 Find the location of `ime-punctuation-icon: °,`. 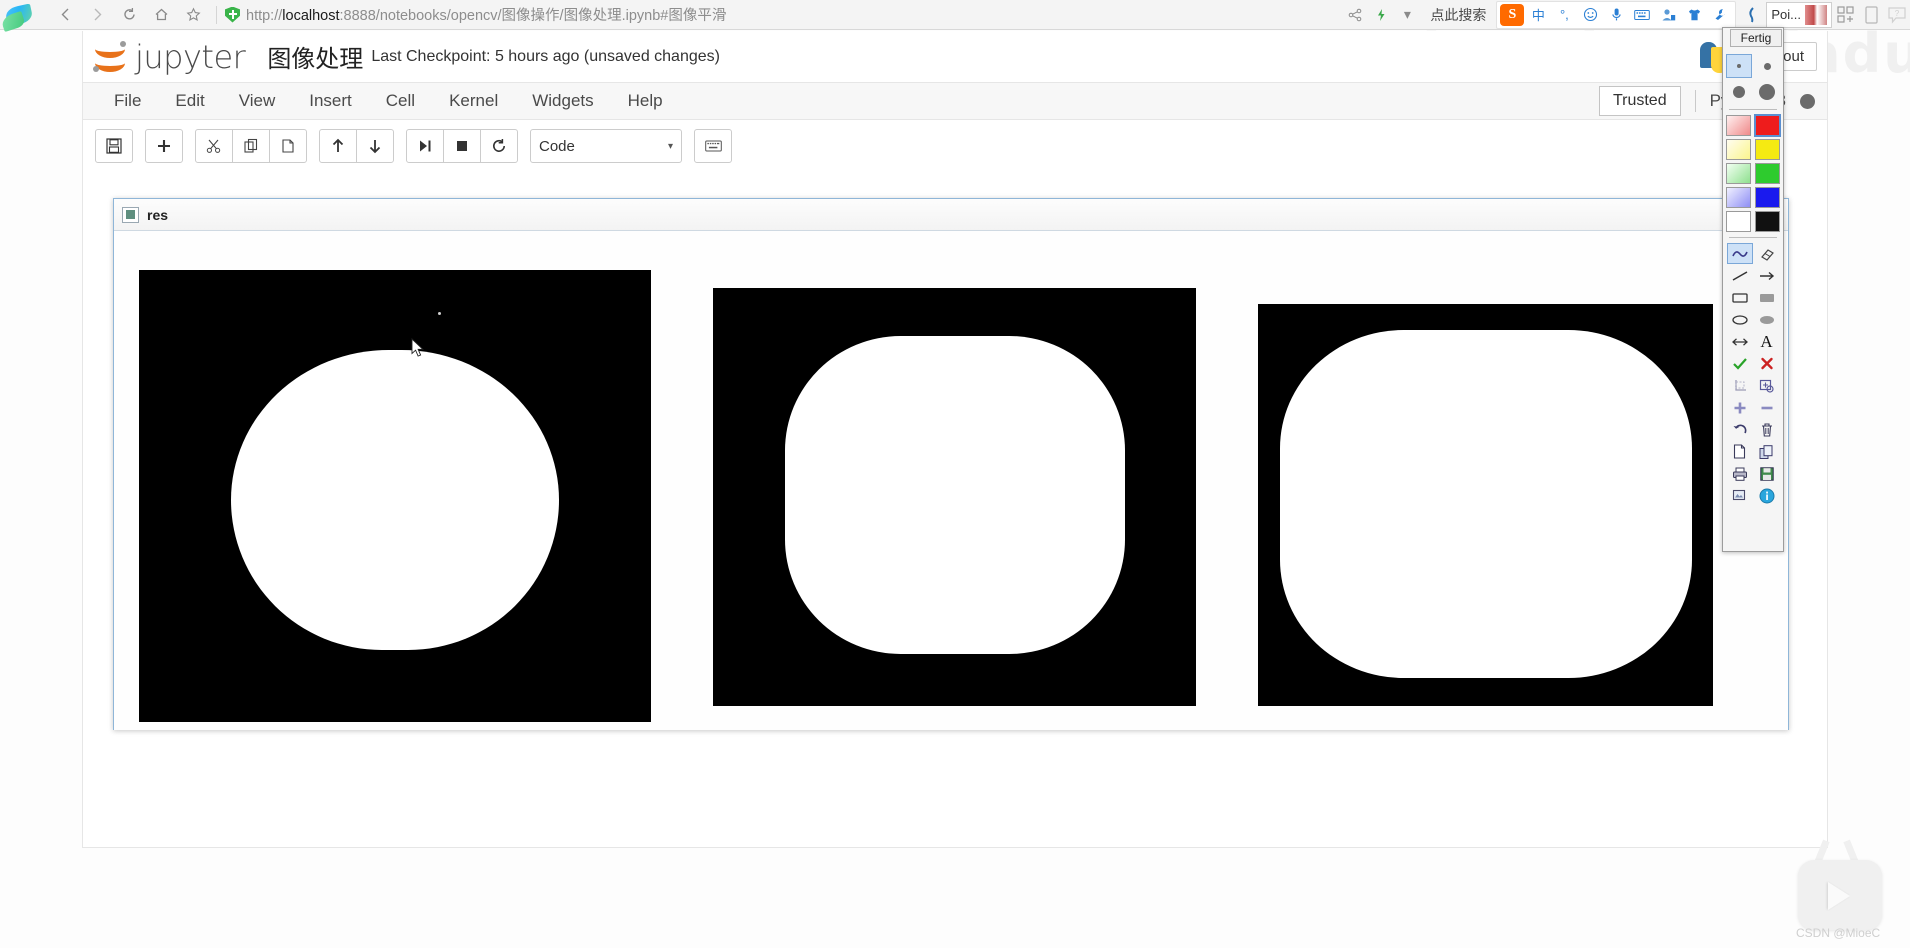

ime-punctuation-icon: °, is located at coordinates (1564, 15).